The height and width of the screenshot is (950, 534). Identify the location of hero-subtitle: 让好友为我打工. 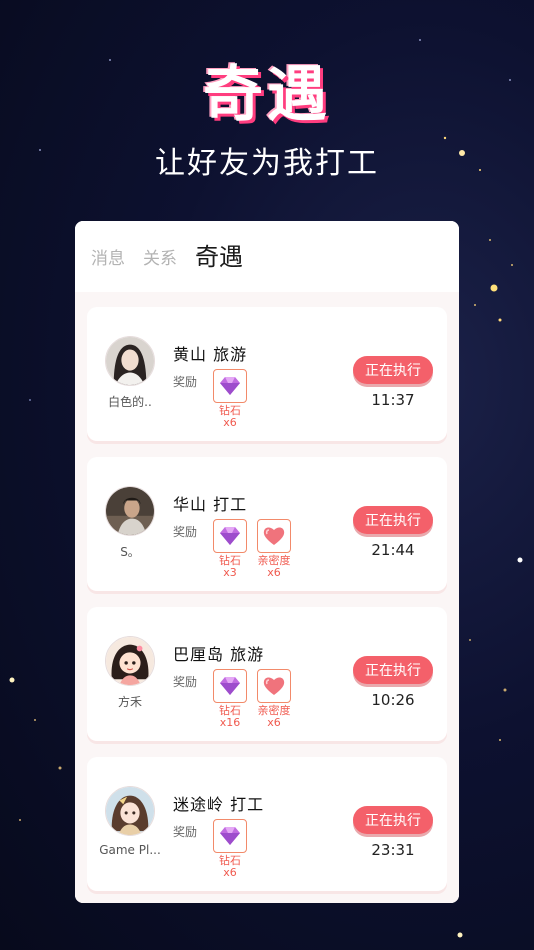
(267, 163).